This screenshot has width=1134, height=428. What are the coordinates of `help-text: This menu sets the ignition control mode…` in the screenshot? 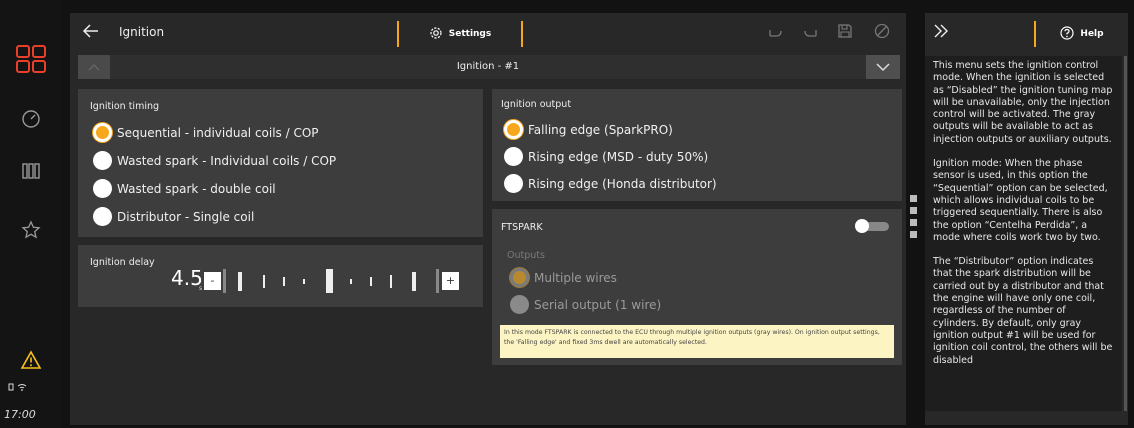 It's located at (1023, 233).